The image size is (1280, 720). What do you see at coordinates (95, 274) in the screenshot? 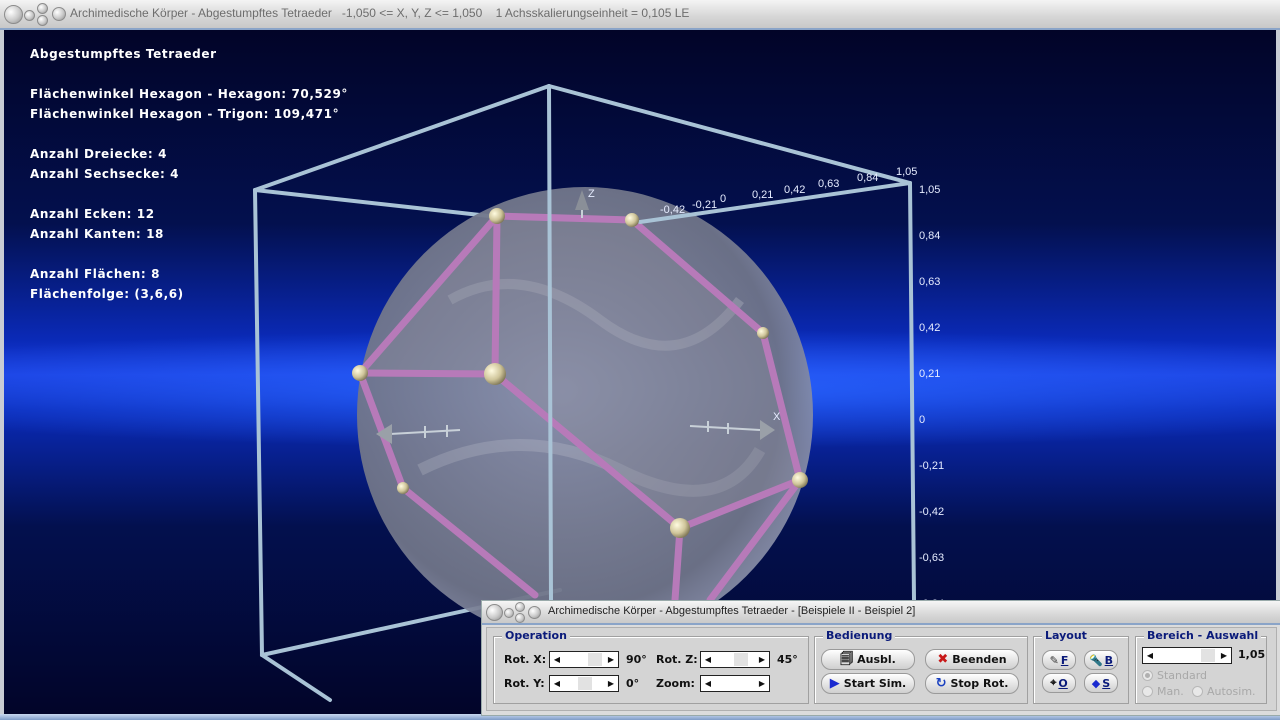
I see `info-face-count: Anzahl Flächen: 8` at bounding box center [95, 274].